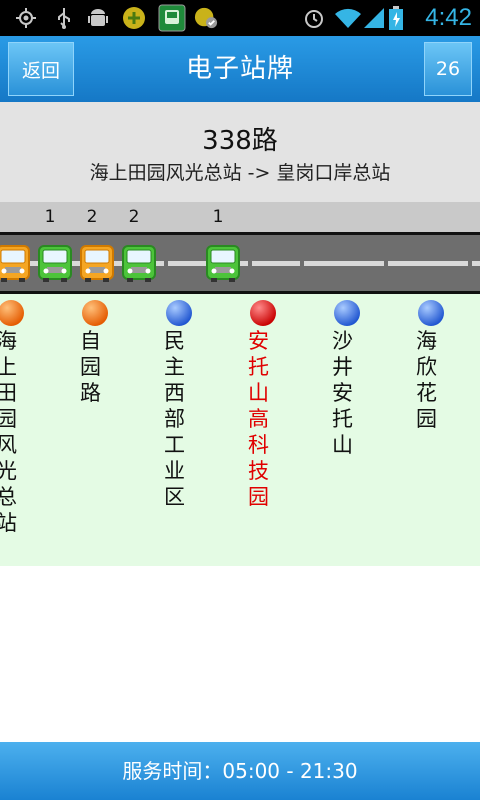 The image size is (480, 800). I want to click on station-item: 自园路, so click(100, 353).